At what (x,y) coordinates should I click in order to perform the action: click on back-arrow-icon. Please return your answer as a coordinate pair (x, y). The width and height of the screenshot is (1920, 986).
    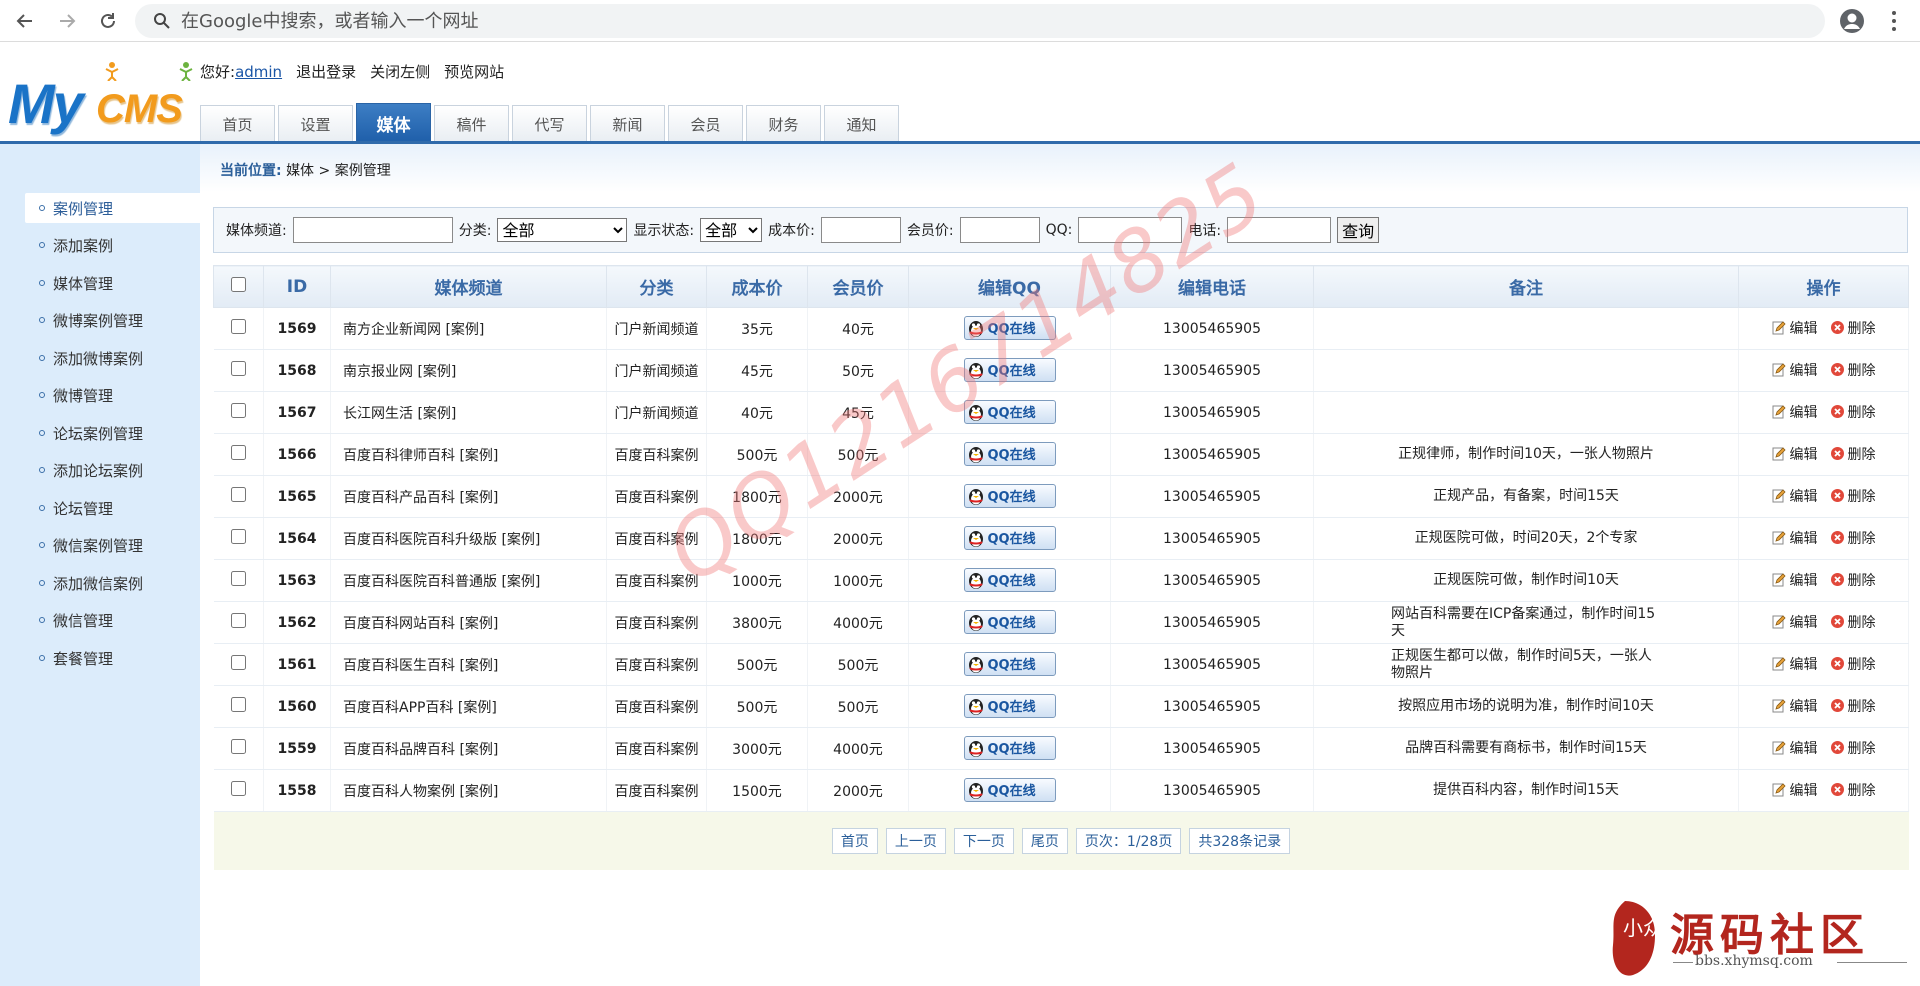
    Looking at the image, I should click on (25, 21).